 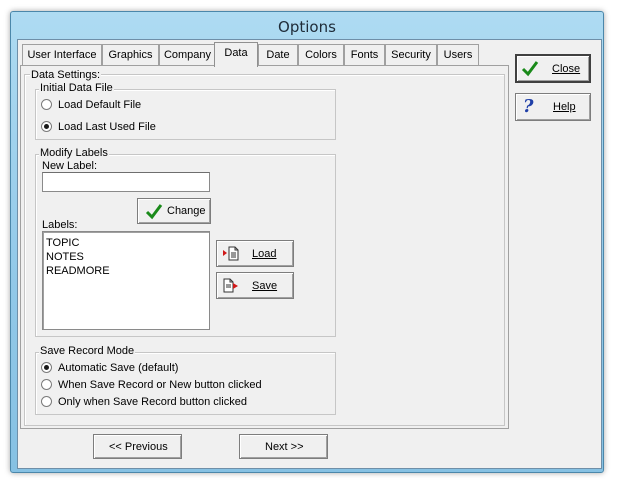 I want to click on close-button: Close, so click(x=553, y=68).